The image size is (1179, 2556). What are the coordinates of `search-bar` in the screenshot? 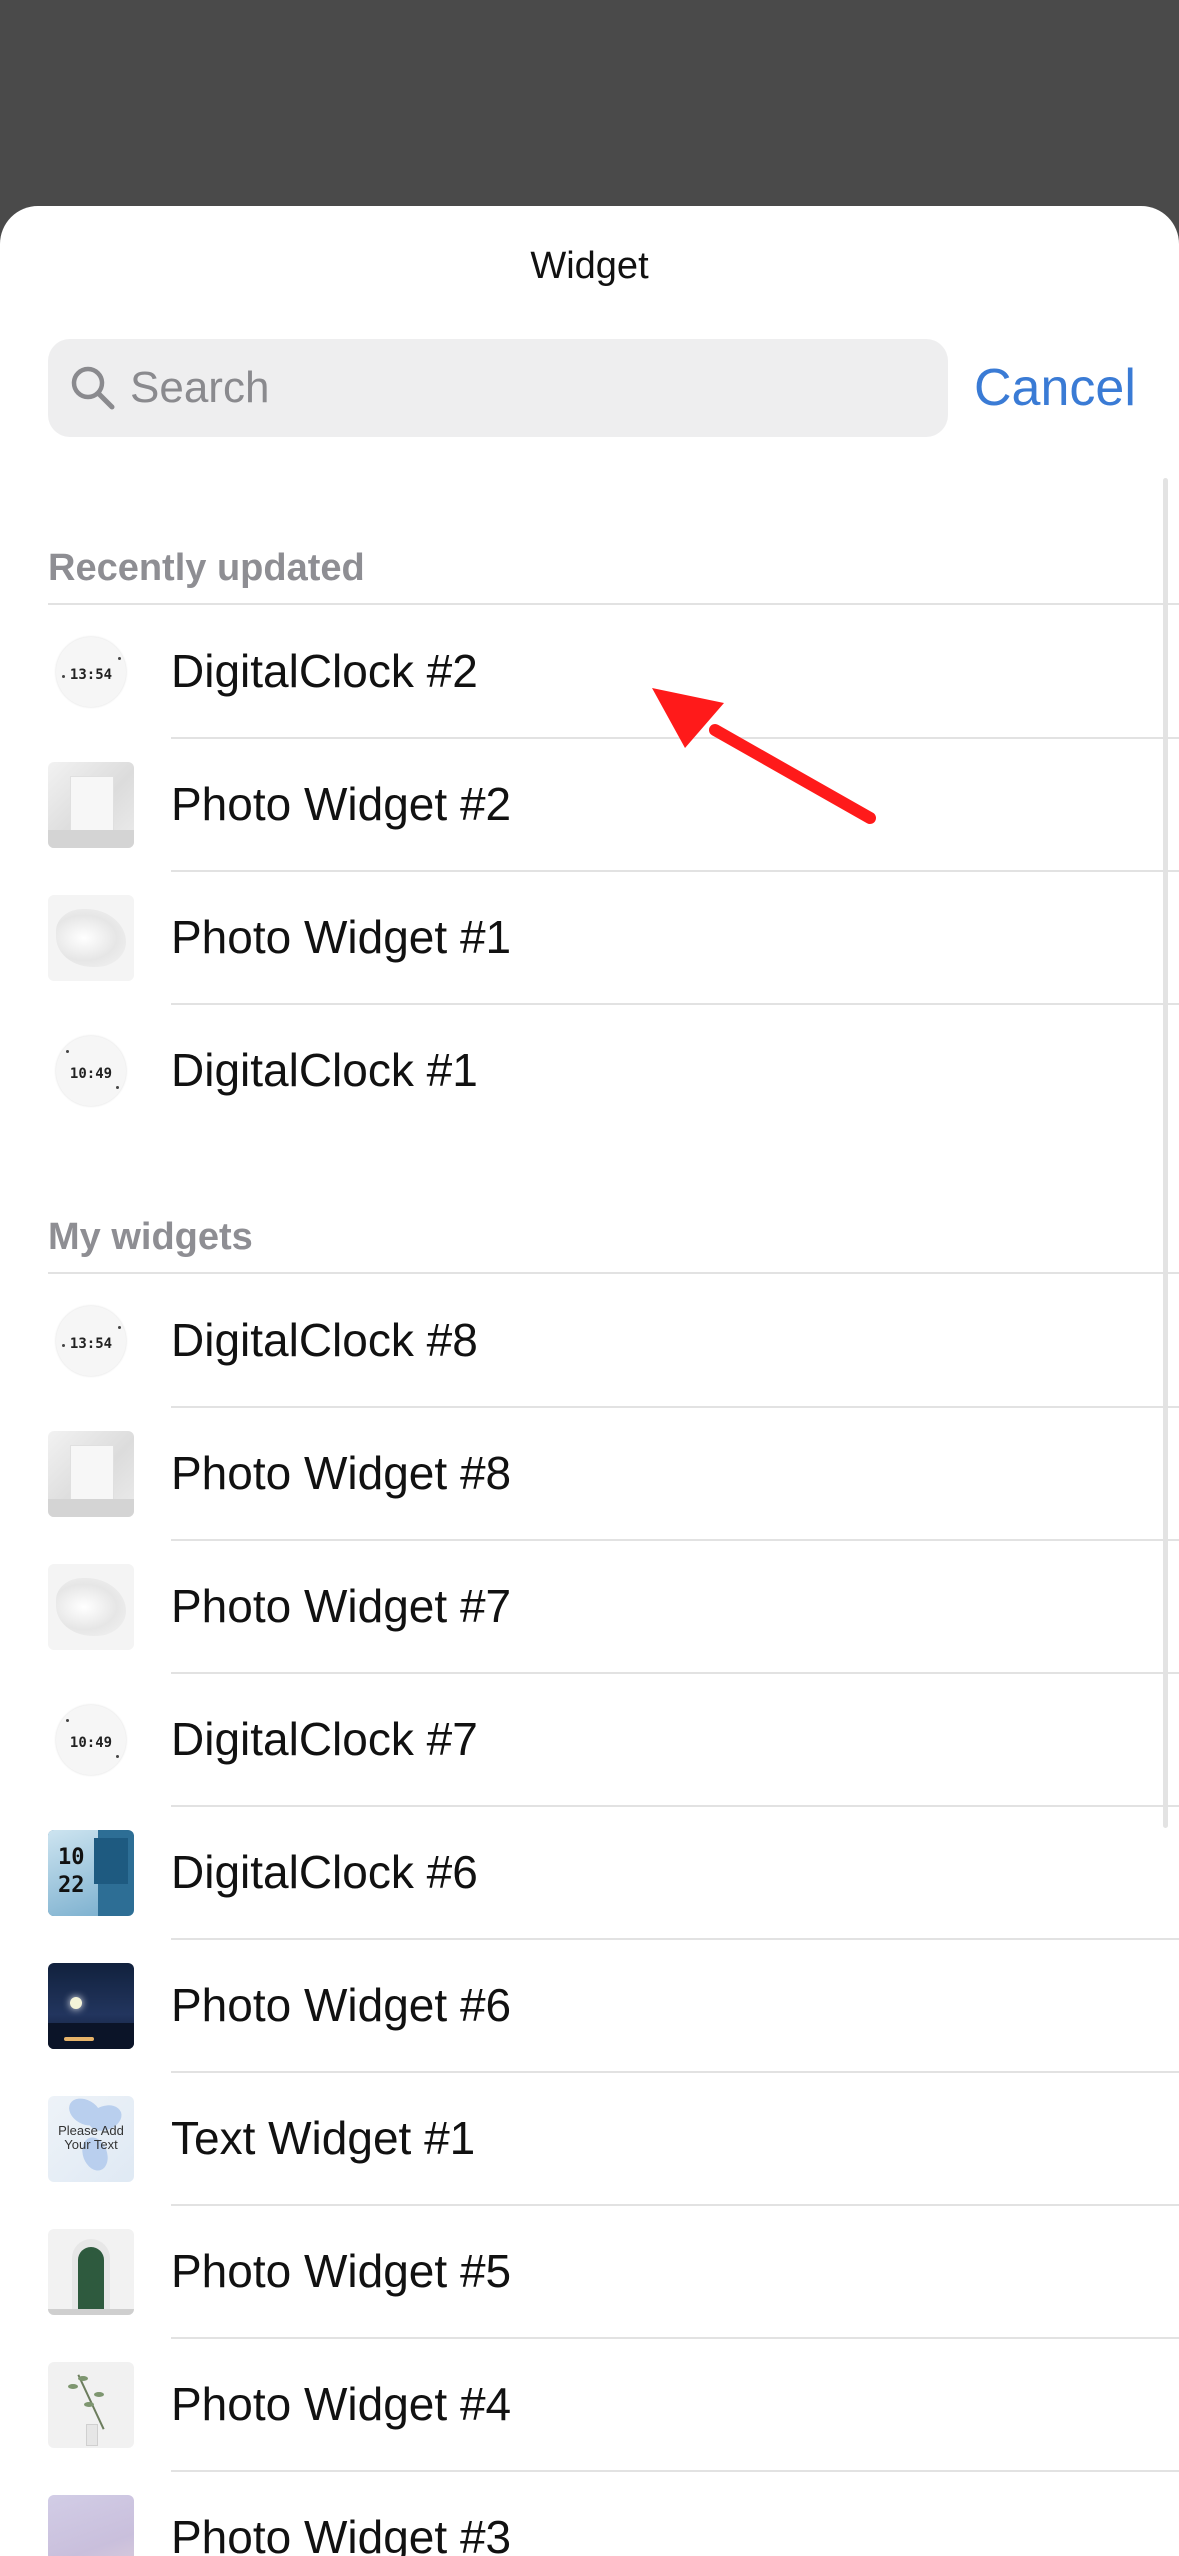 It's located at (498, 388).